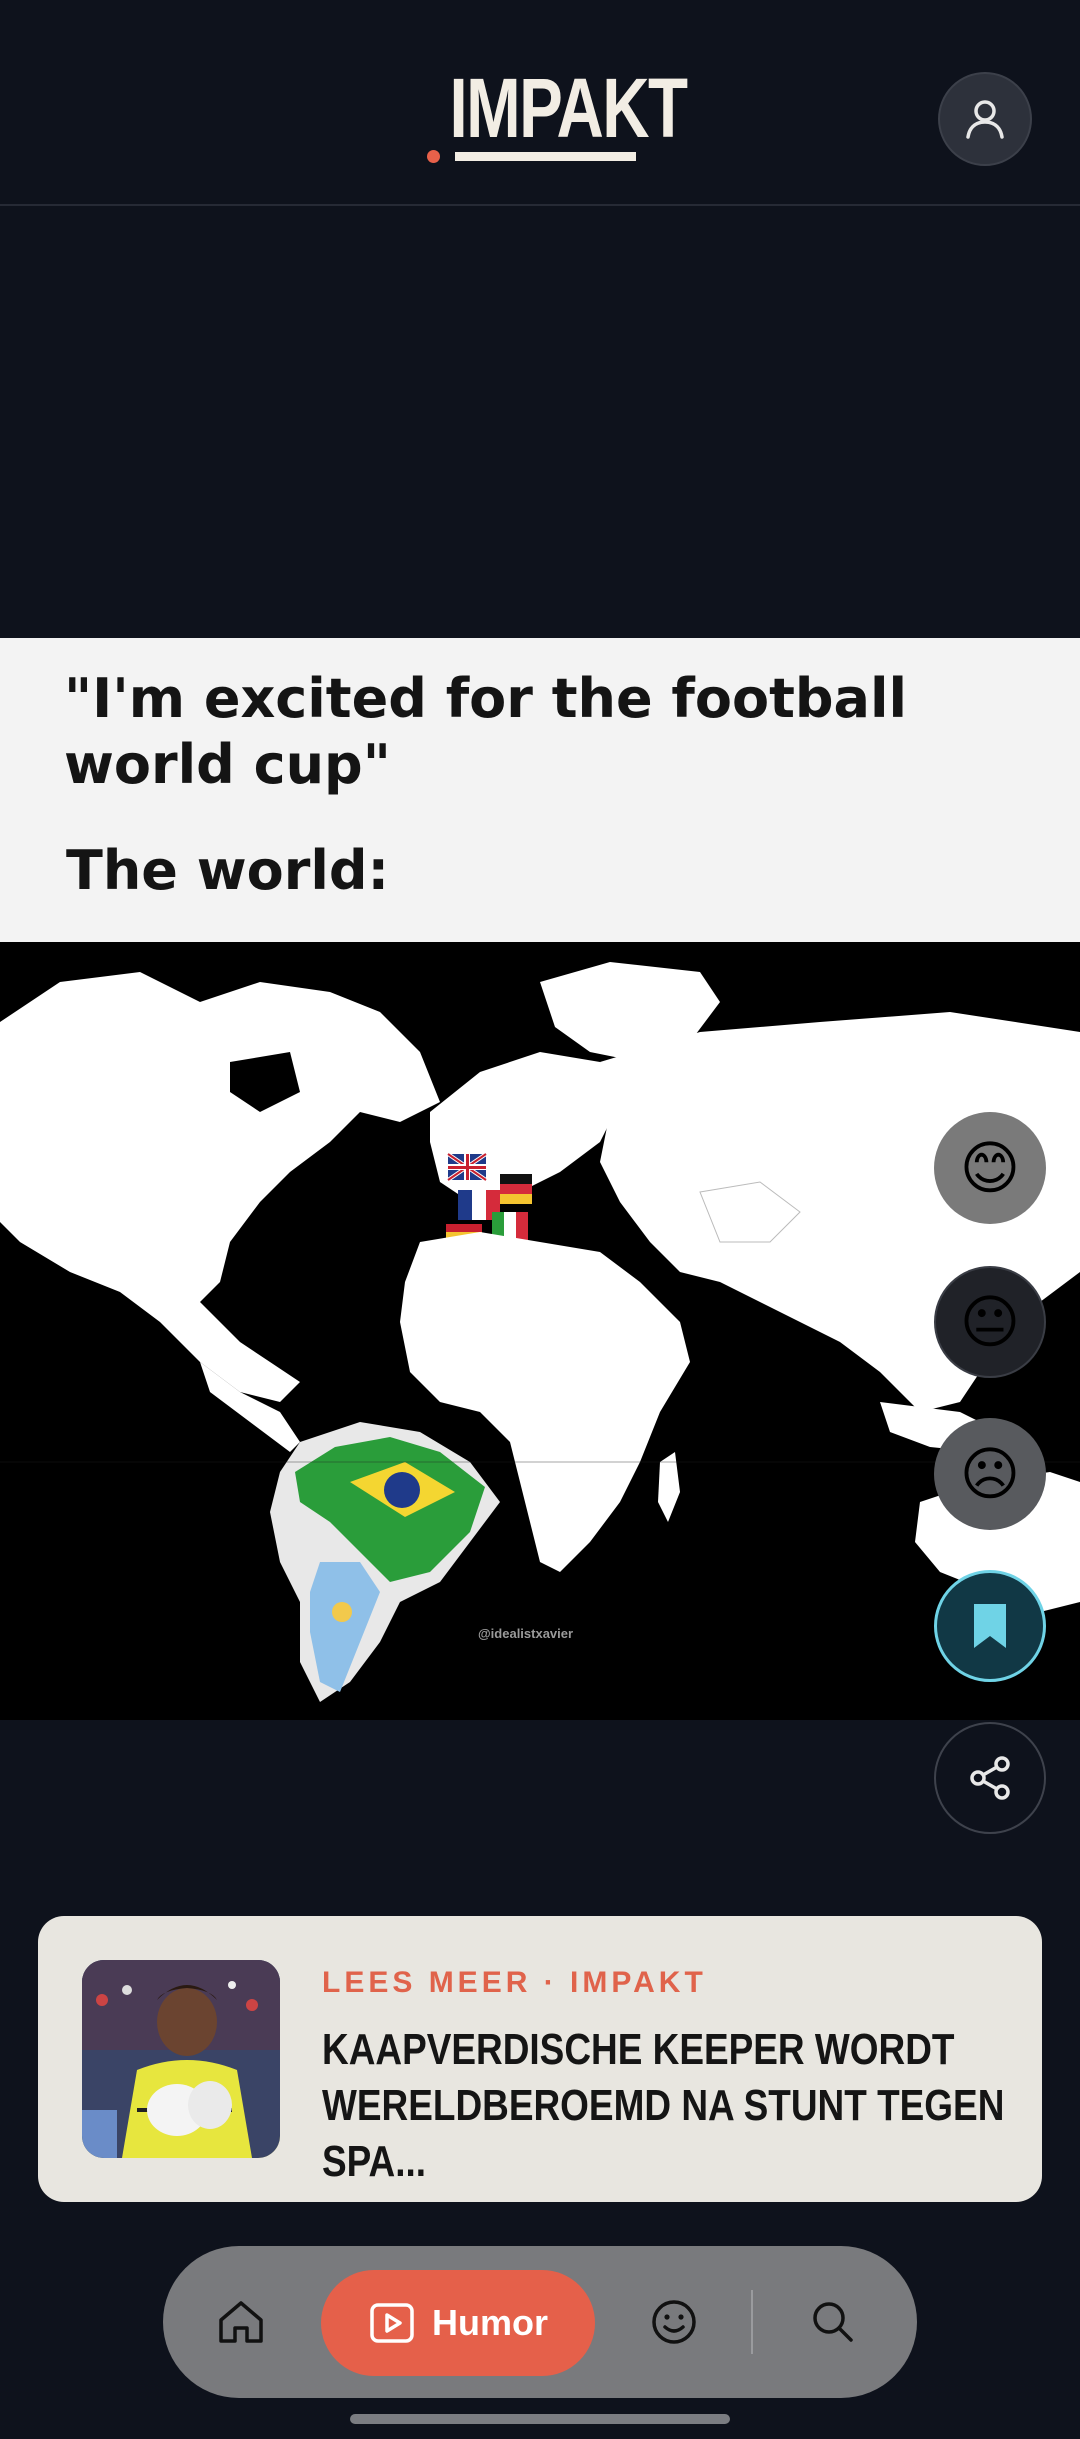 The image size is (1080, 2439). I want to click on frowning-face-icon: ☹, so click(990, 1474).